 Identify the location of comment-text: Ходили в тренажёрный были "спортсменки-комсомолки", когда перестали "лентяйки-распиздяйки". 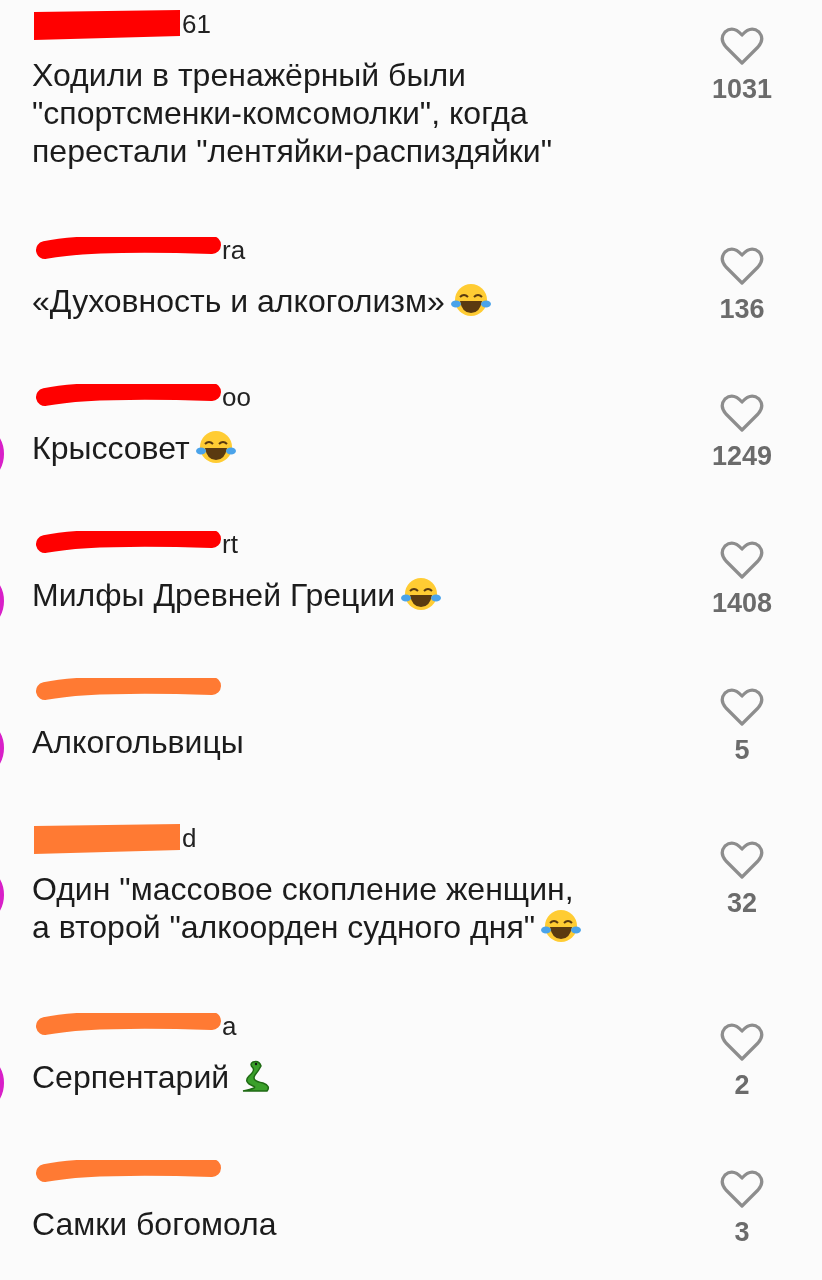
(292, 113).